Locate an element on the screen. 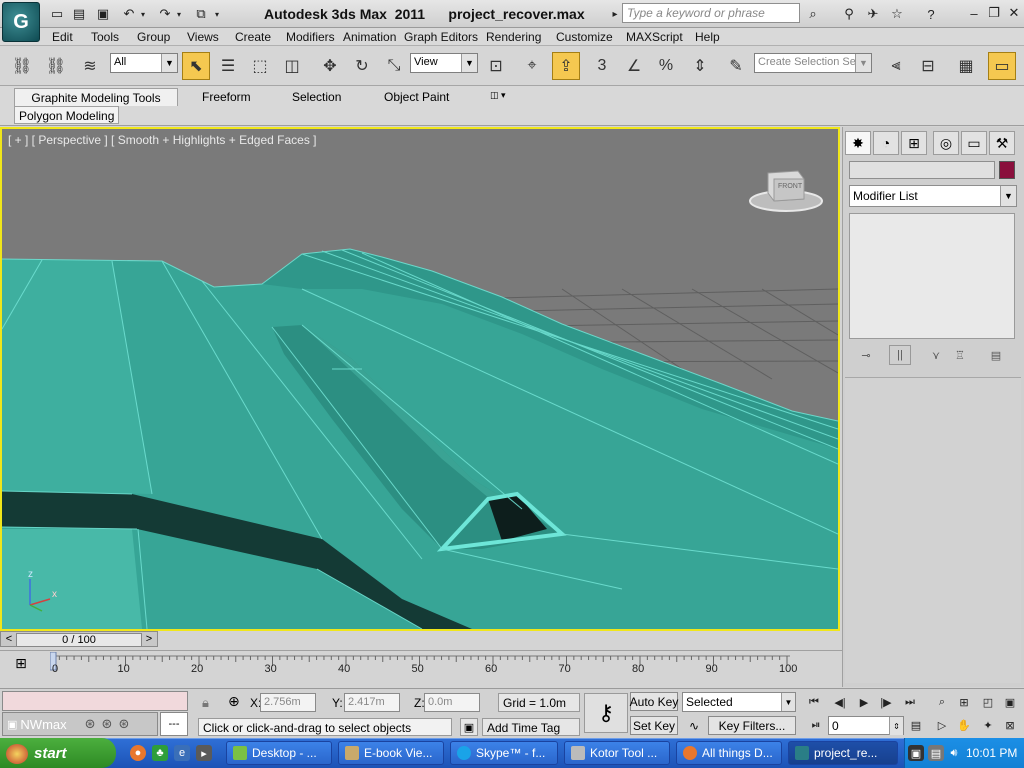 This screenshot has width=1024, height=768. bind-to-space-warp-icon: ≋ is located at coordinates (90, 66).